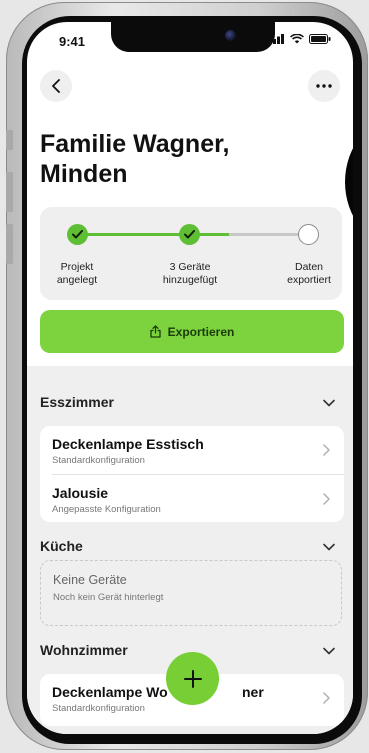  I want to click on room-header-esszimmer: Esszimmer, so click(77, 402).